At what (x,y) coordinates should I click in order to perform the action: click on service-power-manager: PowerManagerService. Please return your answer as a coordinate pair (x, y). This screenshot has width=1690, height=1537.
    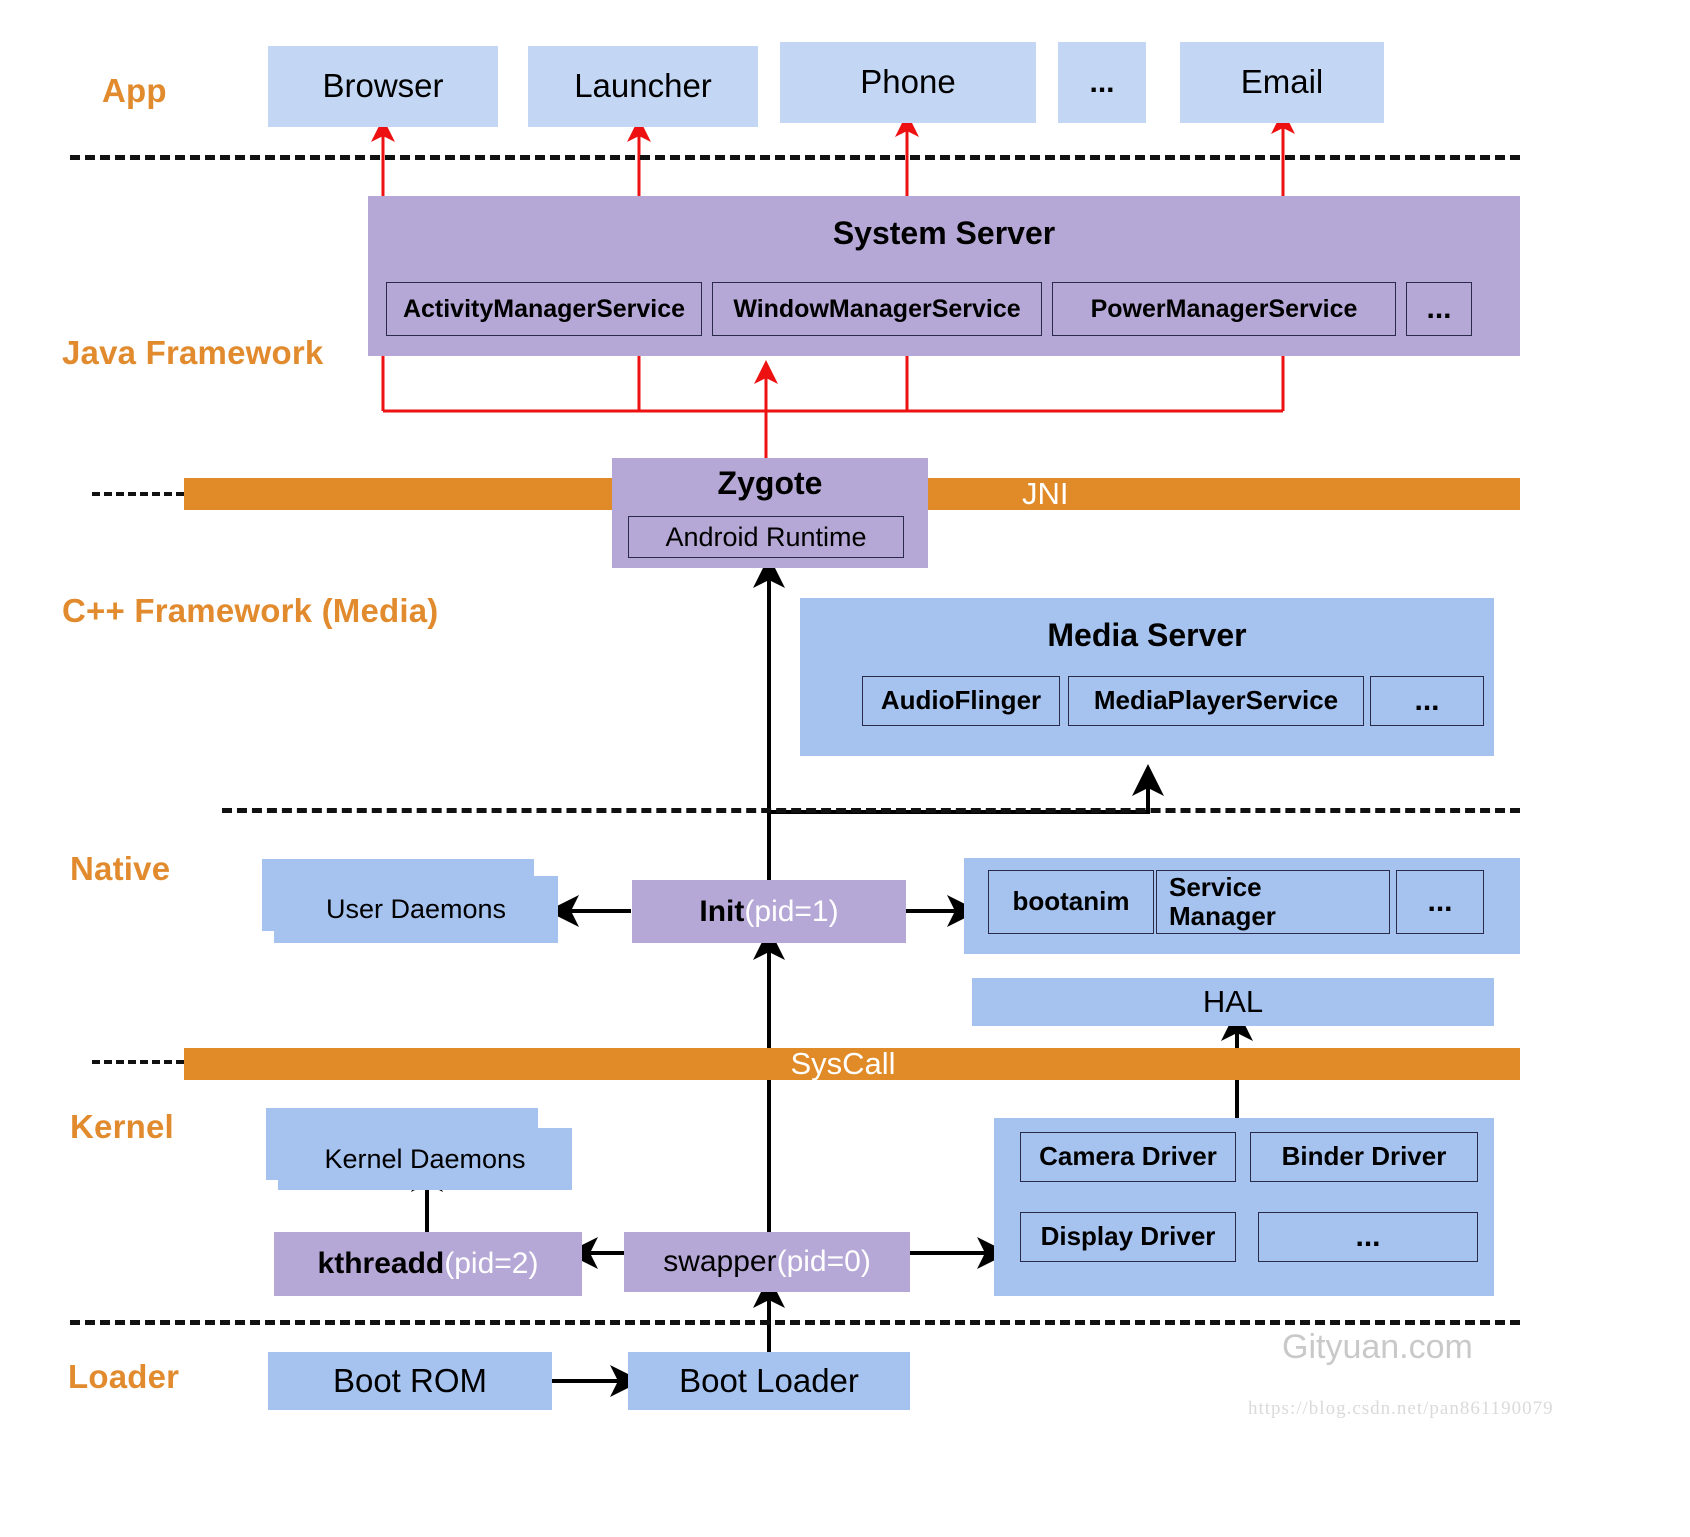
    Looking at the image, I should click on (1224, 309).